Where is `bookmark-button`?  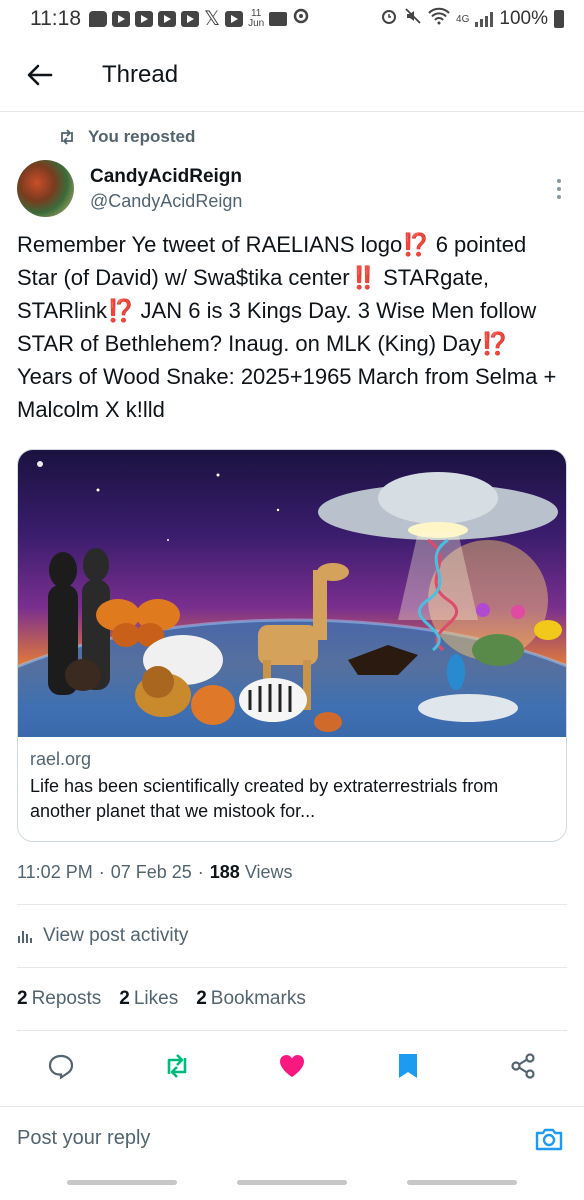
bookmark-button is located at coordinates (408, 1066).